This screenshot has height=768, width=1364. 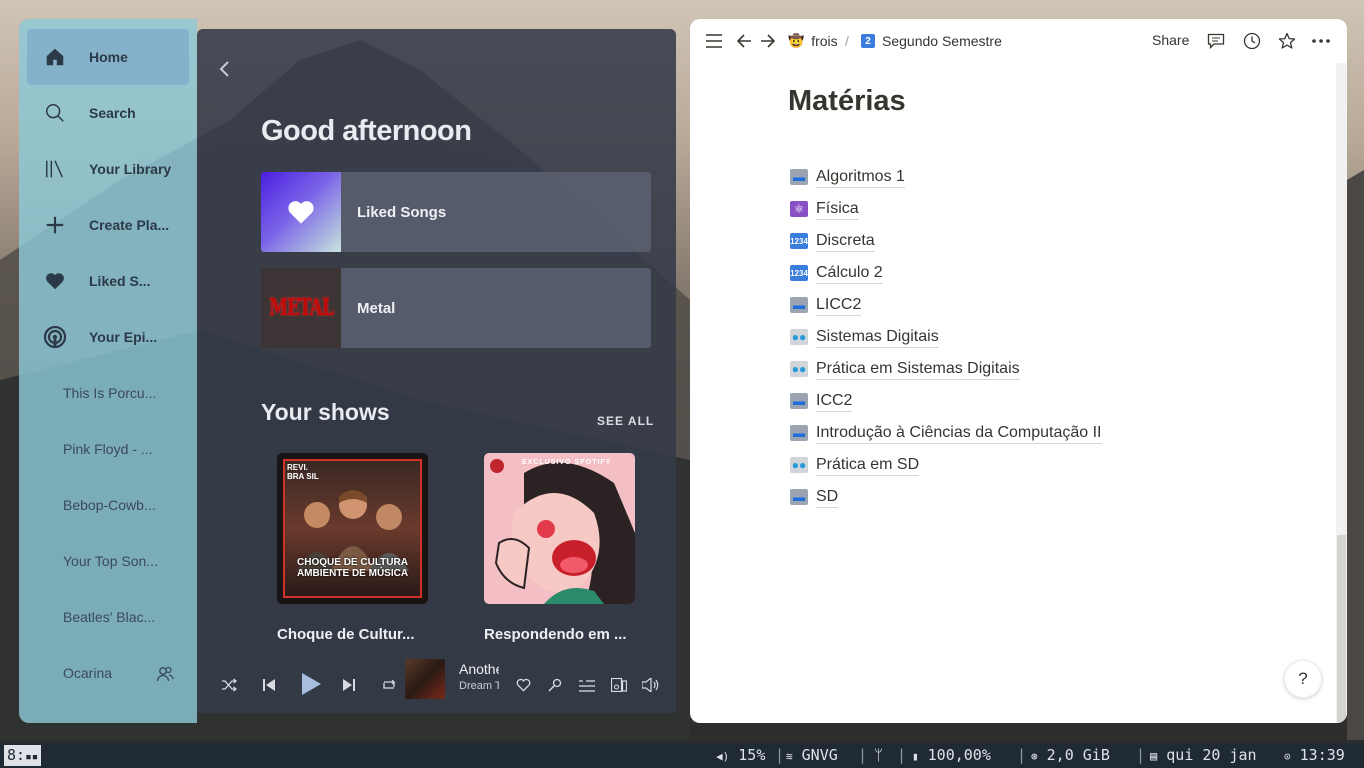 What do you see at coordinates (1287, 756) in the screenshot?
I see `clock-icon: ⊙` at bounding box center [1287, 756].